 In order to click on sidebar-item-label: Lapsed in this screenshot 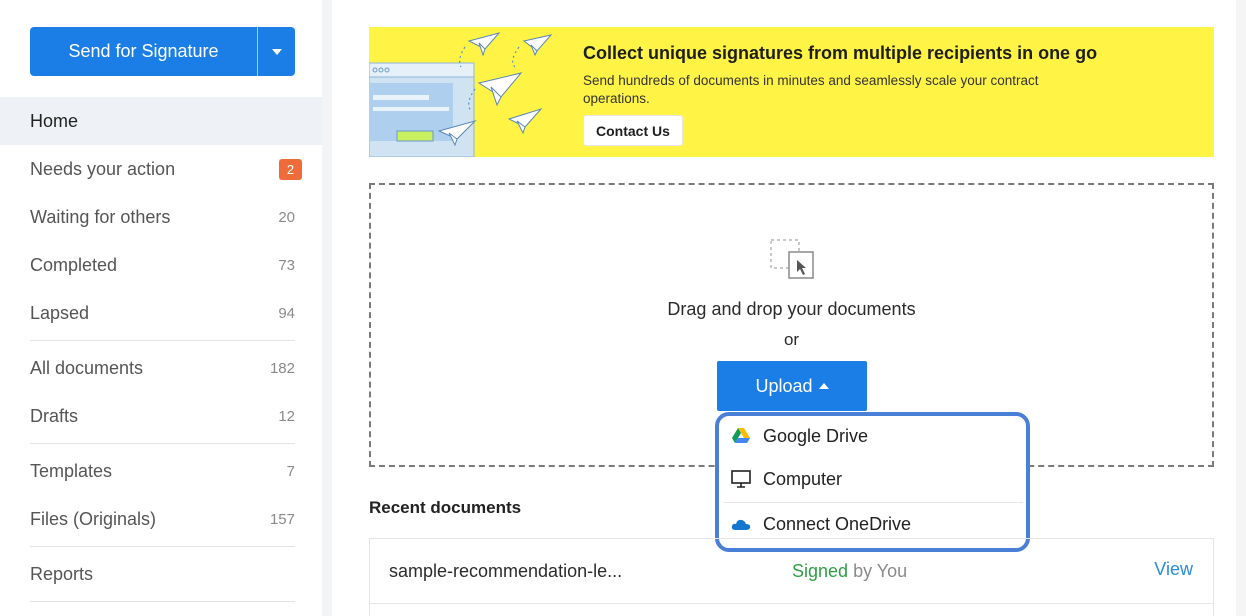, I will do `click(60, 312)`.